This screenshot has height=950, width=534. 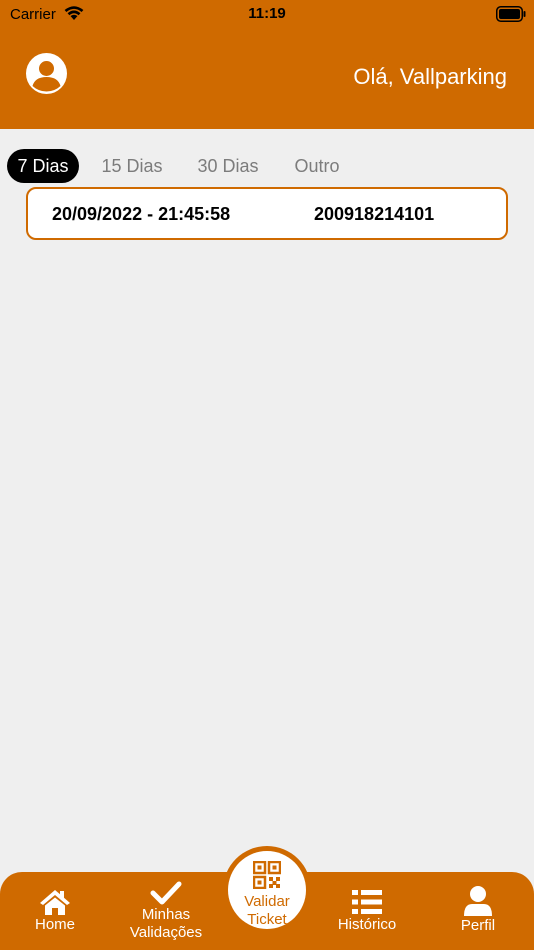 I want to click on tab-15-dias: 15 Dias, so click(x=132, y=166).